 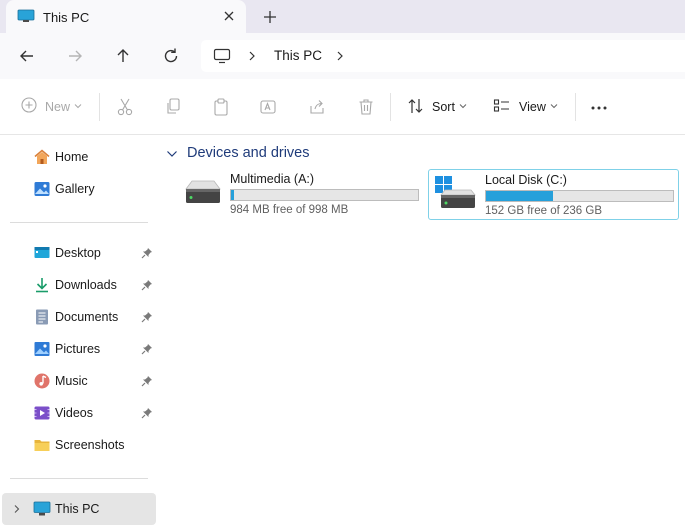 I want to click on sort-label: Sort, so click(x=443, y=107).